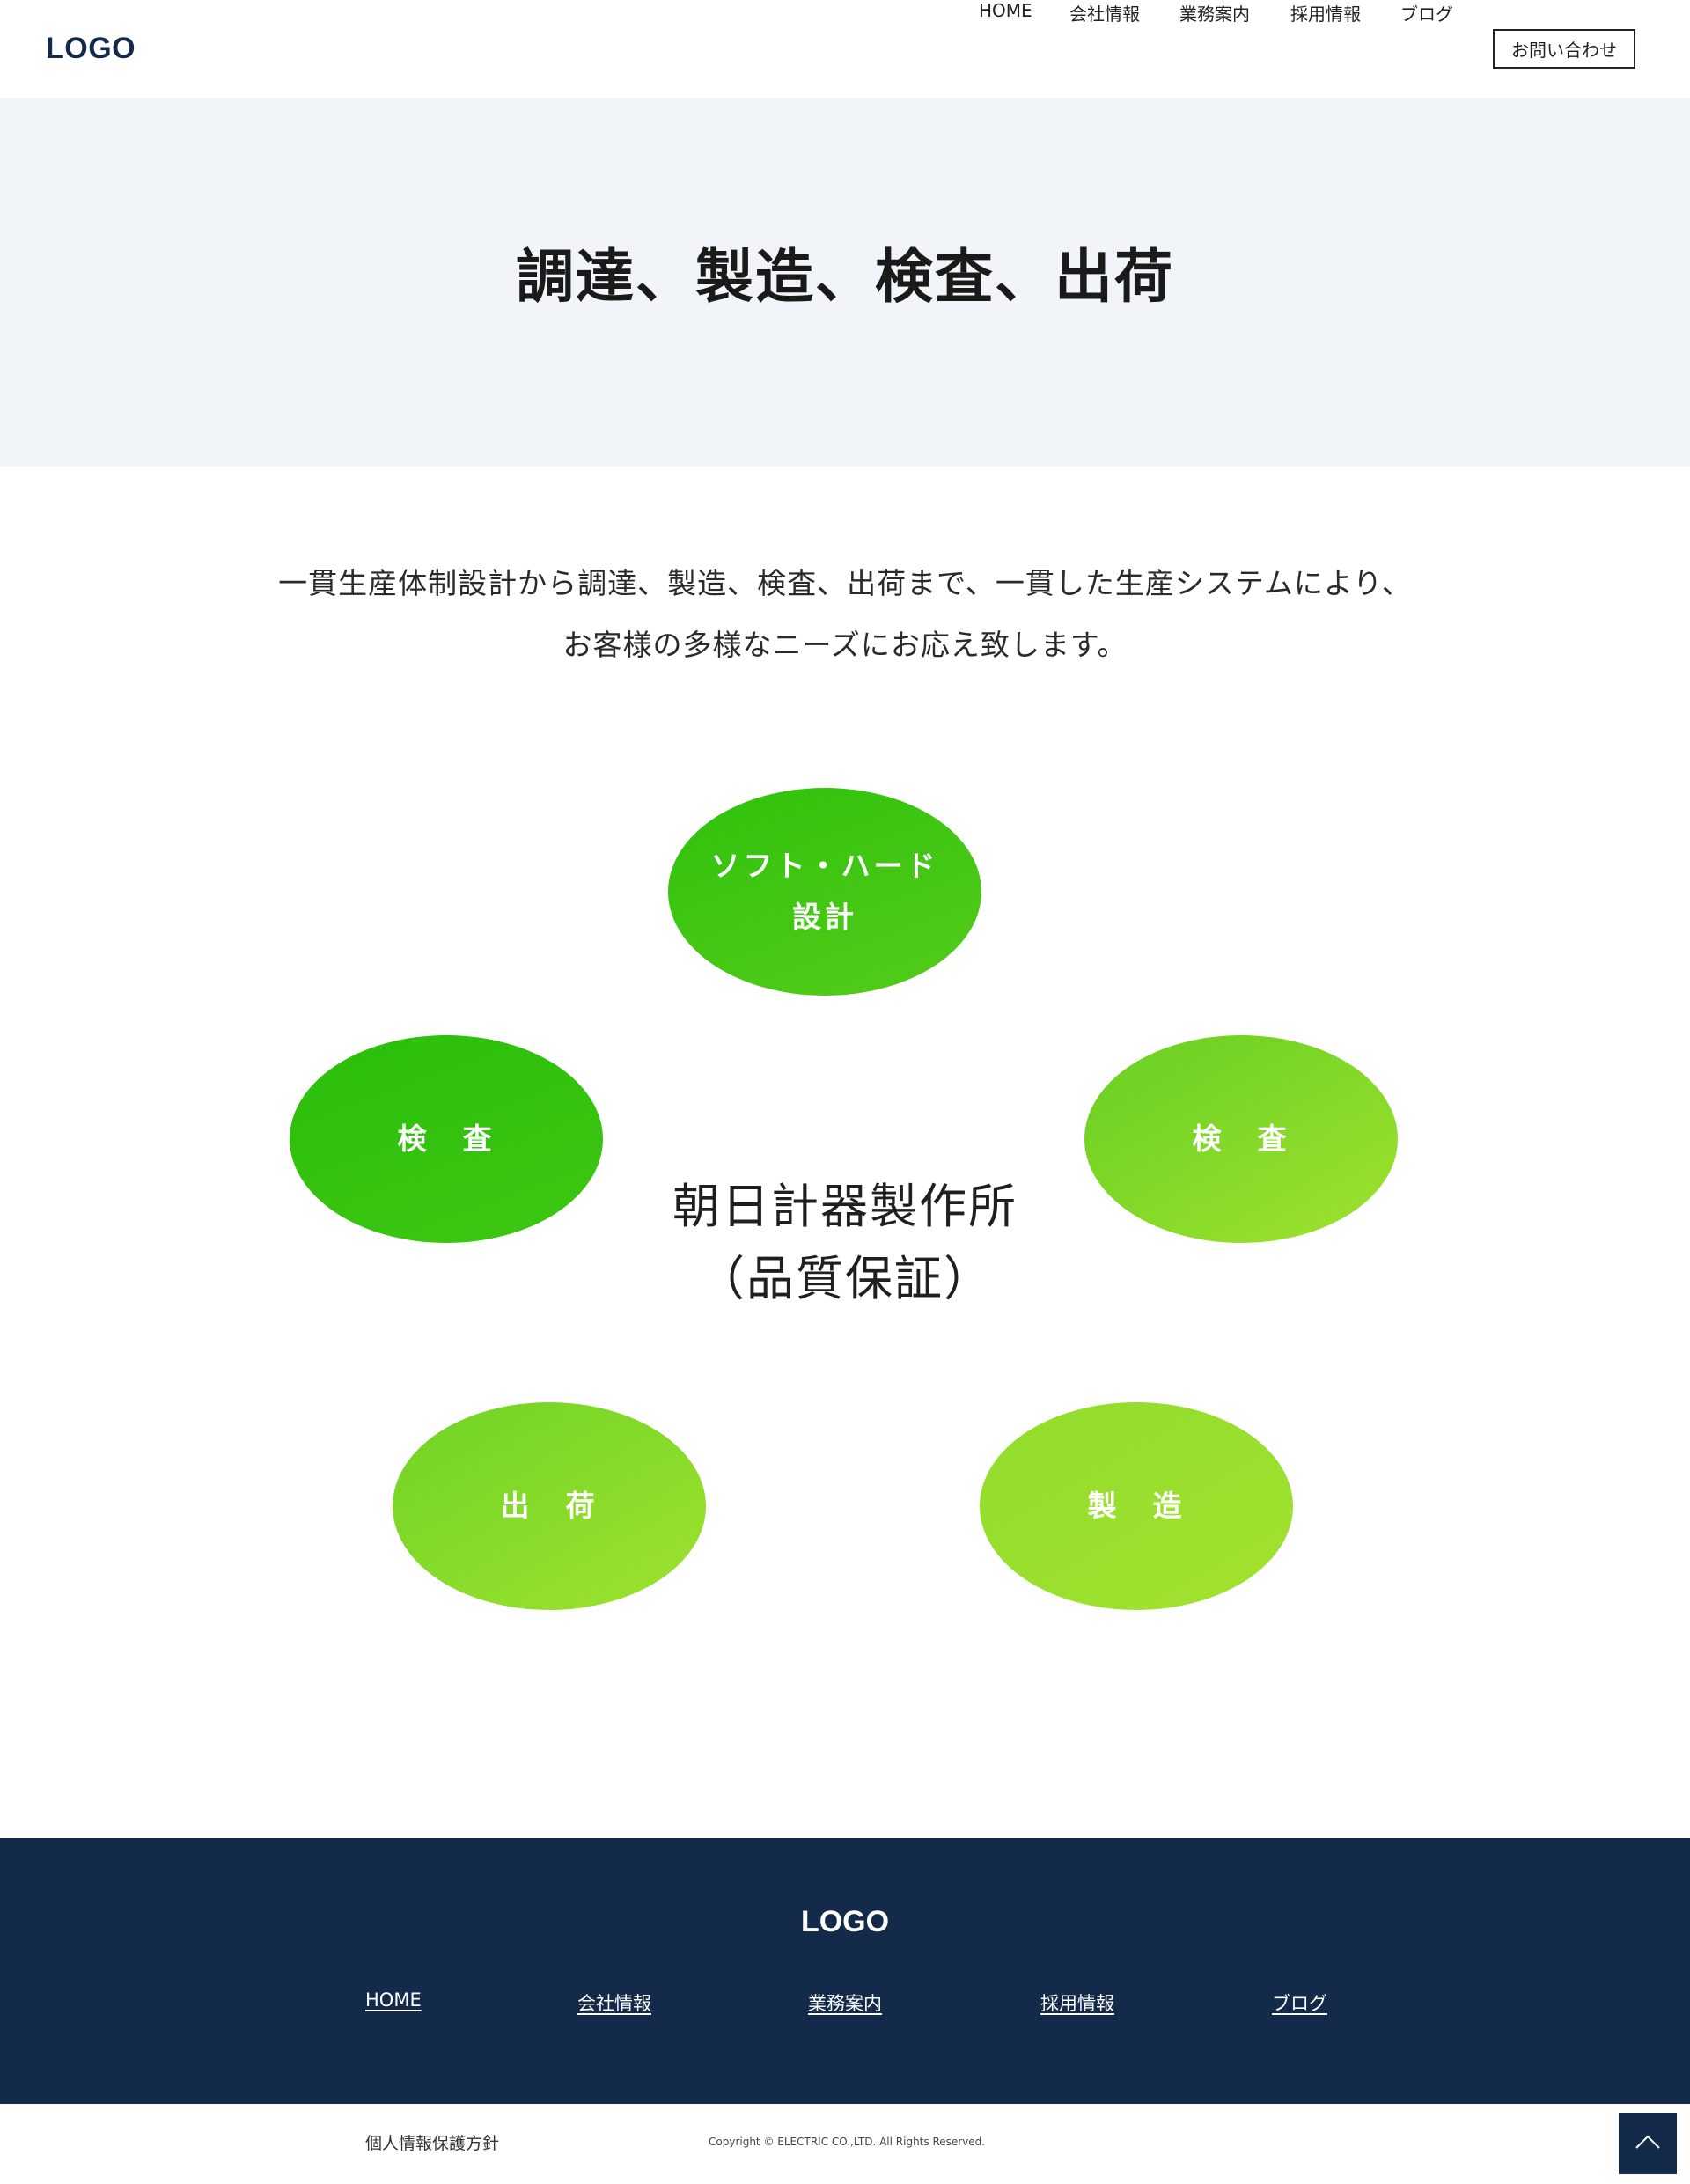 This screenshot has width=1690, height=2184. I want to click on center-label-line-1: 朝日計器製作所, so click(845, 1206).